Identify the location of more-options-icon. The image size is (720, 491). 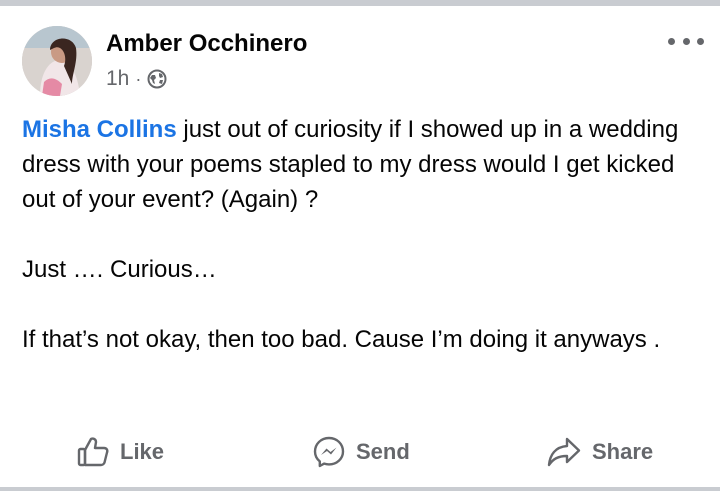
(686, 41).